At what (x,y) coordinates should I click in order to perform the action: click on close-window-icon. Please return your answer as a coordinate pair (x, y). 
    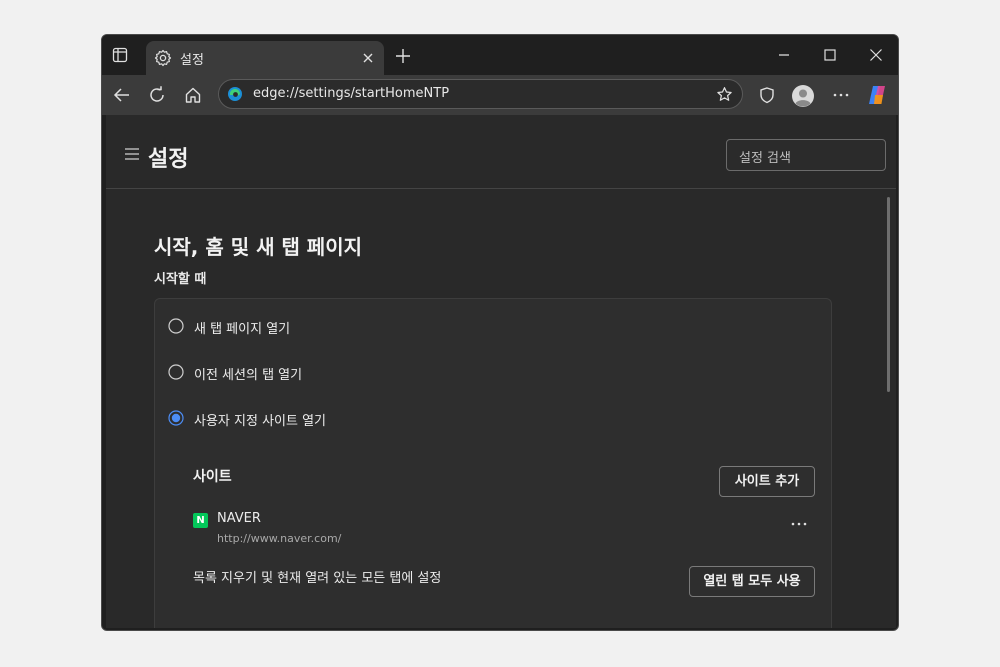
    Looking at the image, I should click on (876, 55).